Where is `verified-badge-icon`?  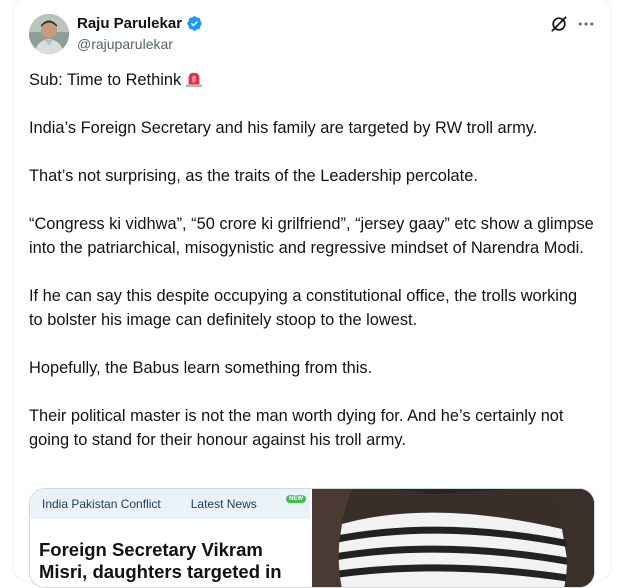
verified-badge-icon is located at coordinates (194, 23).